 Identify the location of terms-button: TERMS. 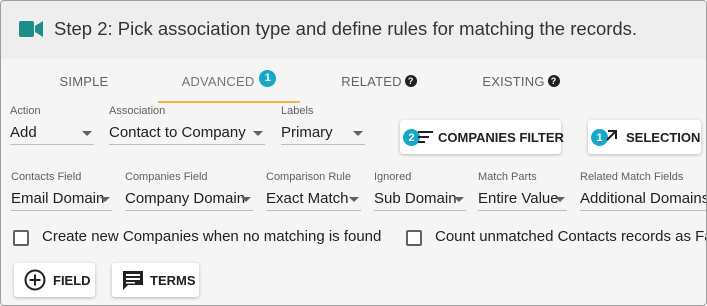
(155, 280).